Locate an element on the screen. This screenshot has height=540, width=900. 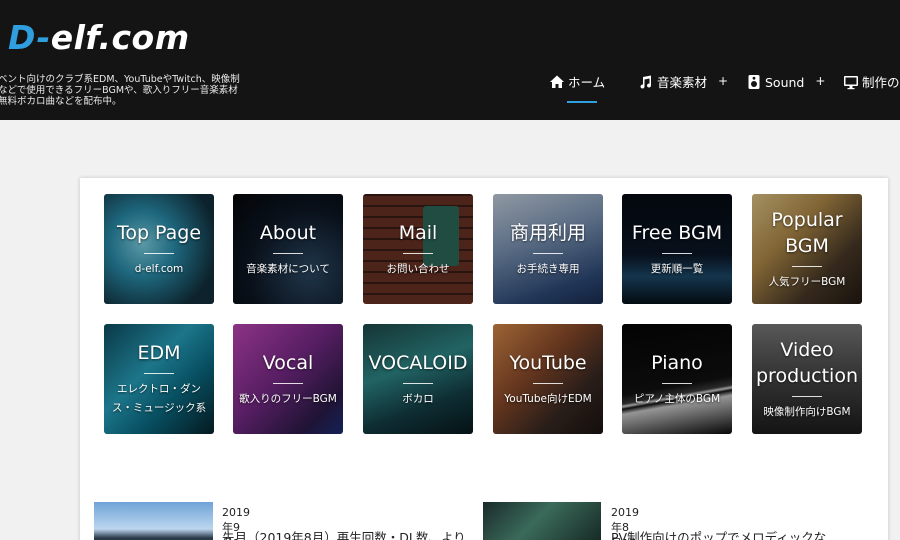
tile-youtube: YouTube YouTube向けEDM is located at coordinates (548, 379).